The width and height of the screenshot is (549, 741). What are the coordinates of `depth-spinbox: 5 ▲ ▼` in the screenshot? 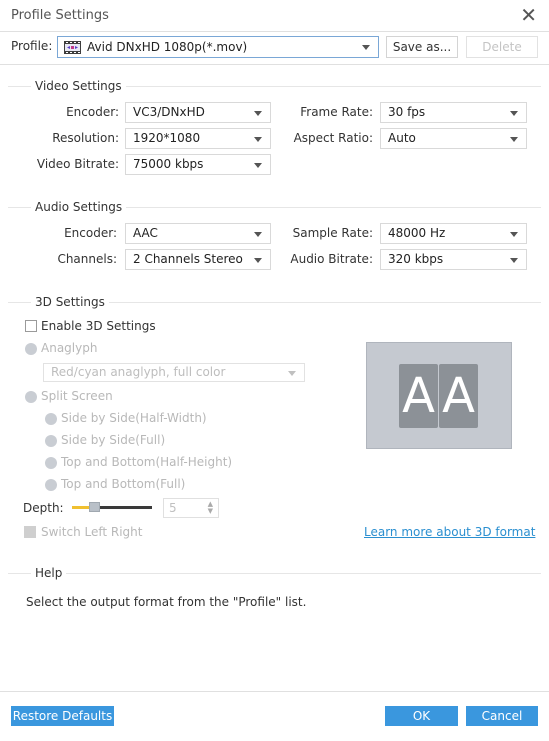 It's located at (191, 508).